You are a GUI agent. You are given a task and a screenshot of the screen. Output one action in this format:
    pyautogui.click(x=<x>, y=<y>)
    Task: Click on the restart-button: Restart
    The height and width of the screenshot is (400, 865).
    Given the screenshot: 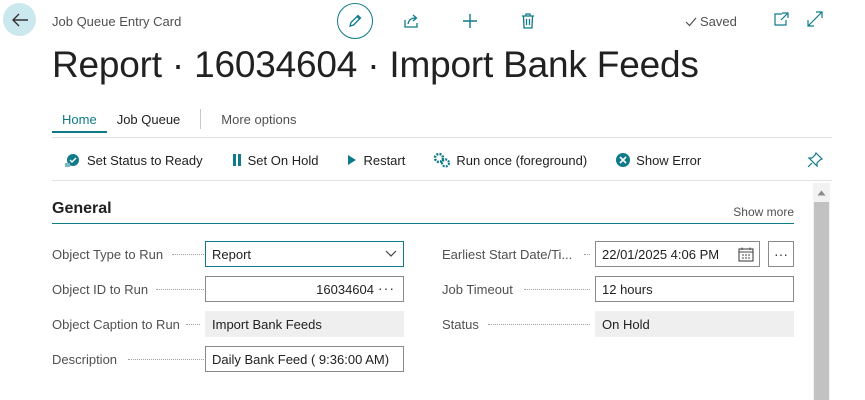 What is the action you would take?
    pyautogui.click(x=375, y=160)
    